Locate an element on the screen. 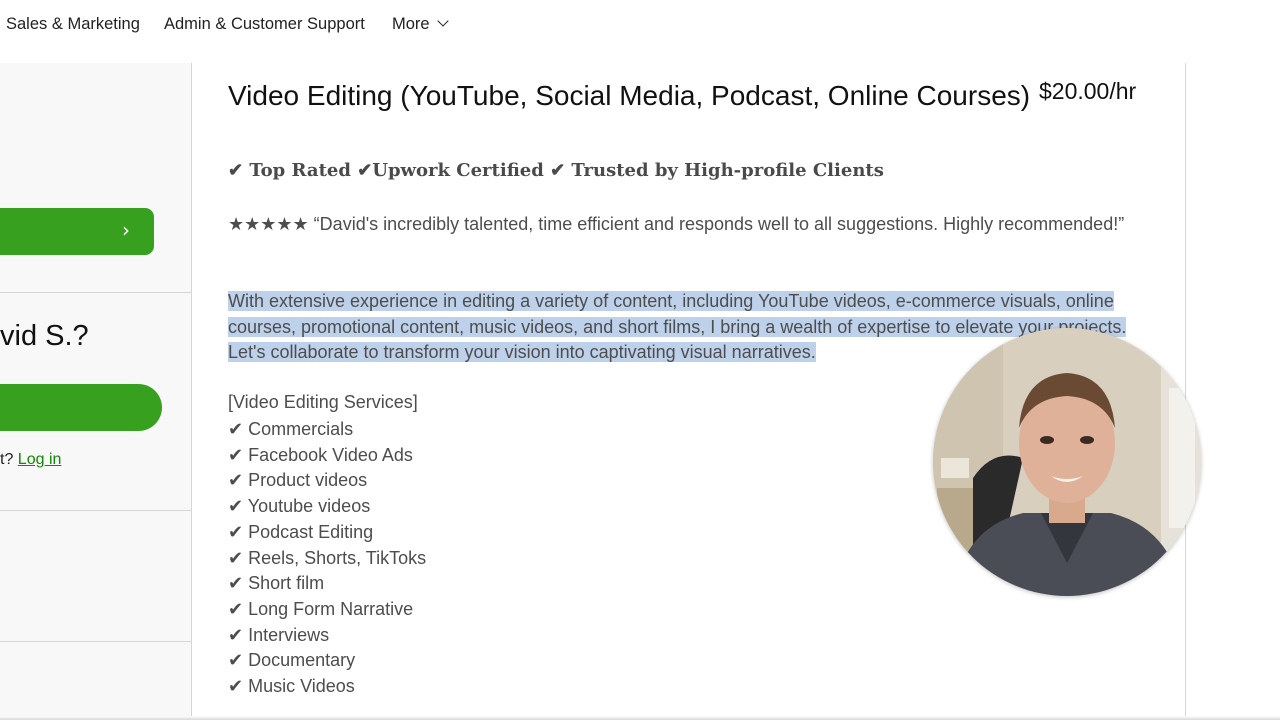  nav-item-sales-marketing: Sales & Marketing is located at coordinates (73, 24).